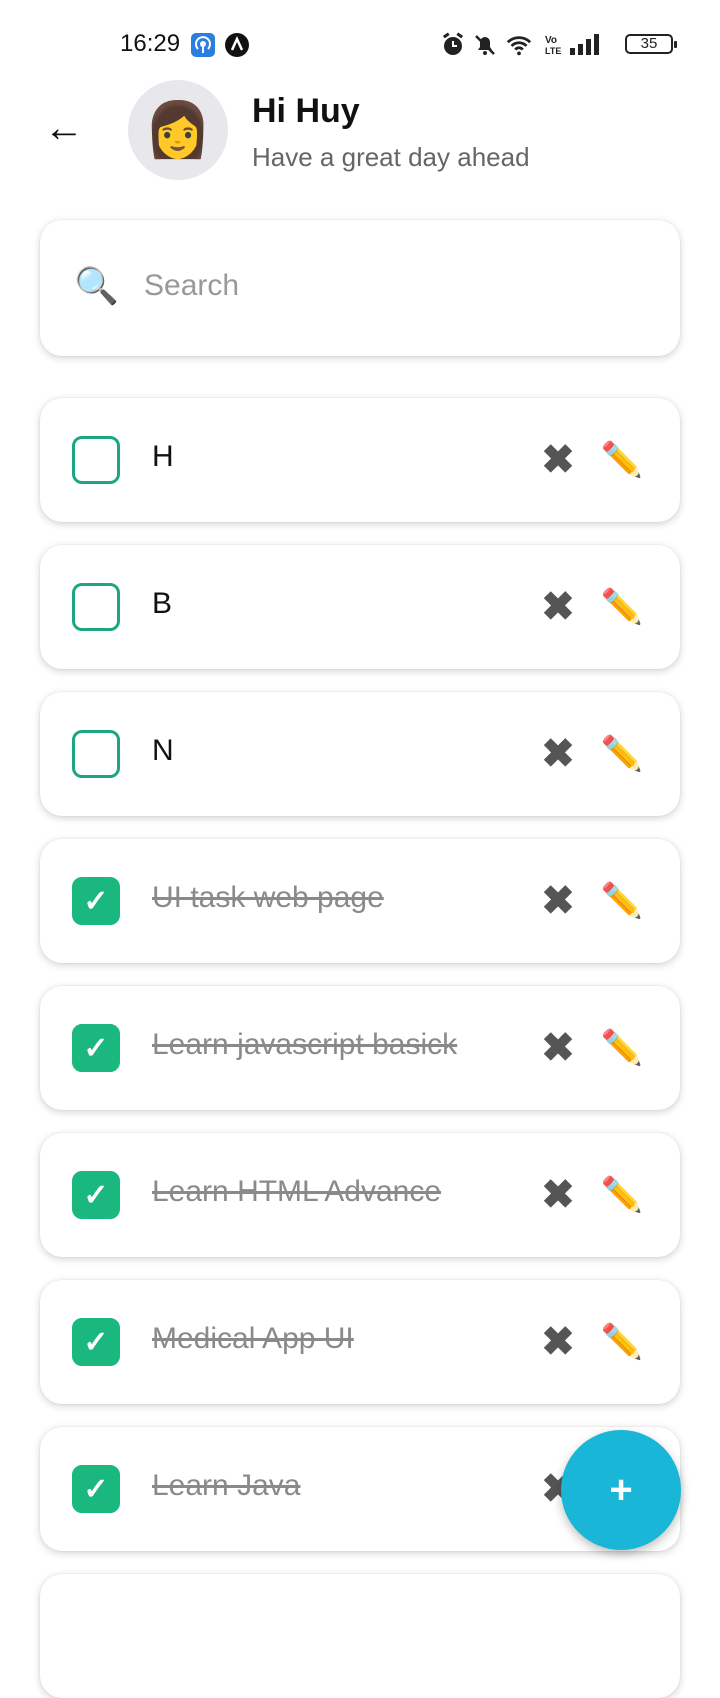  I want to click on alarm-icon, so click(453, 45).